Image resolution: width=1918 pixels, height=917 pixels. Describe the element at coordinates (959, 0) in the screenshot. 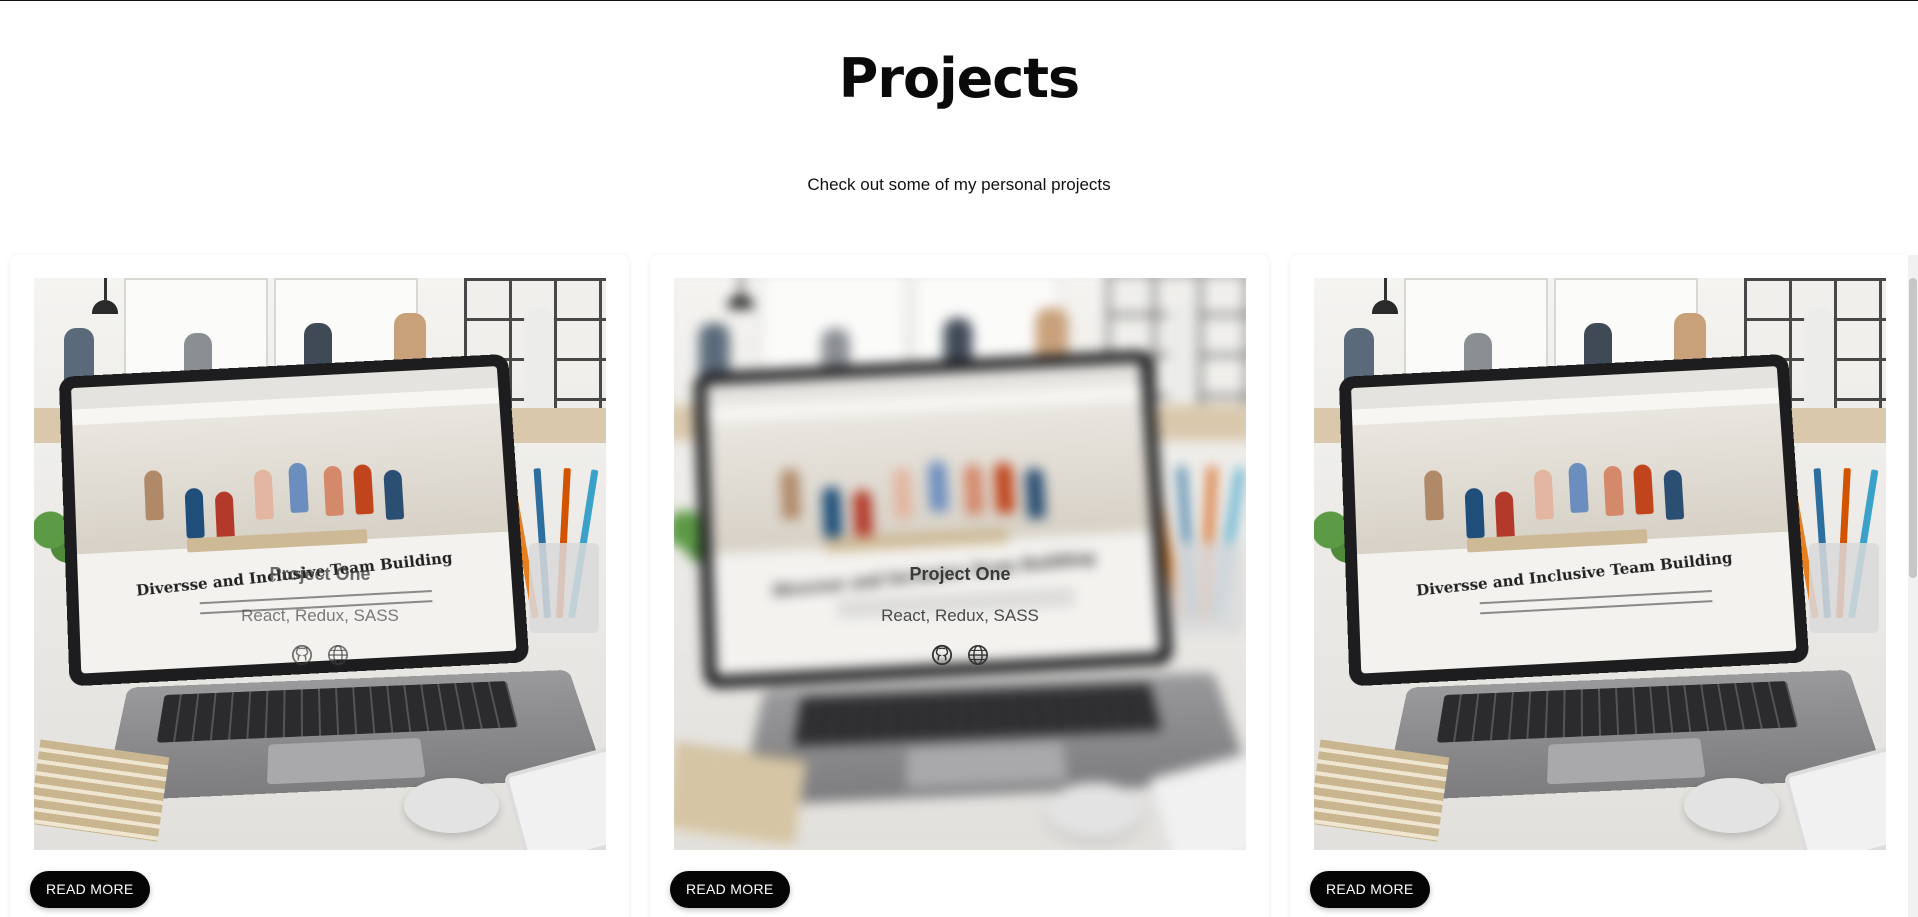

I see `top-divider` at that location.